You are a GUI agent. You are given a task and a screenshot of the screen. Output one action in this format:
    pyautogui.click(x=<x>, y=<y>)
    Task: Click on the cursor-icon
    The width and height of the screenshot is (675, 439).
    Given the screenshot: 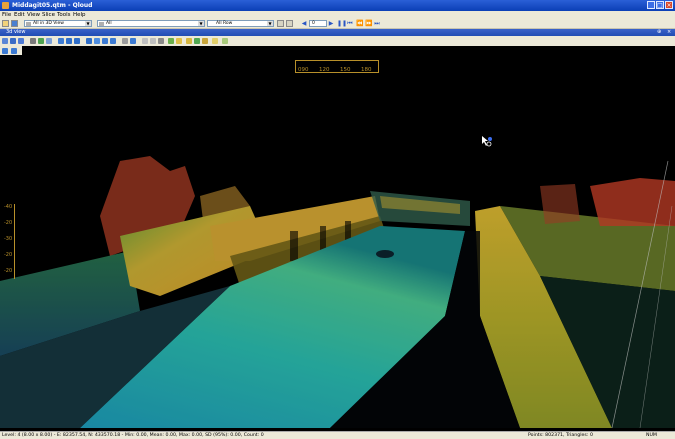 What is the action you would take?
    pyautogui.click(x=487, y=141)
    